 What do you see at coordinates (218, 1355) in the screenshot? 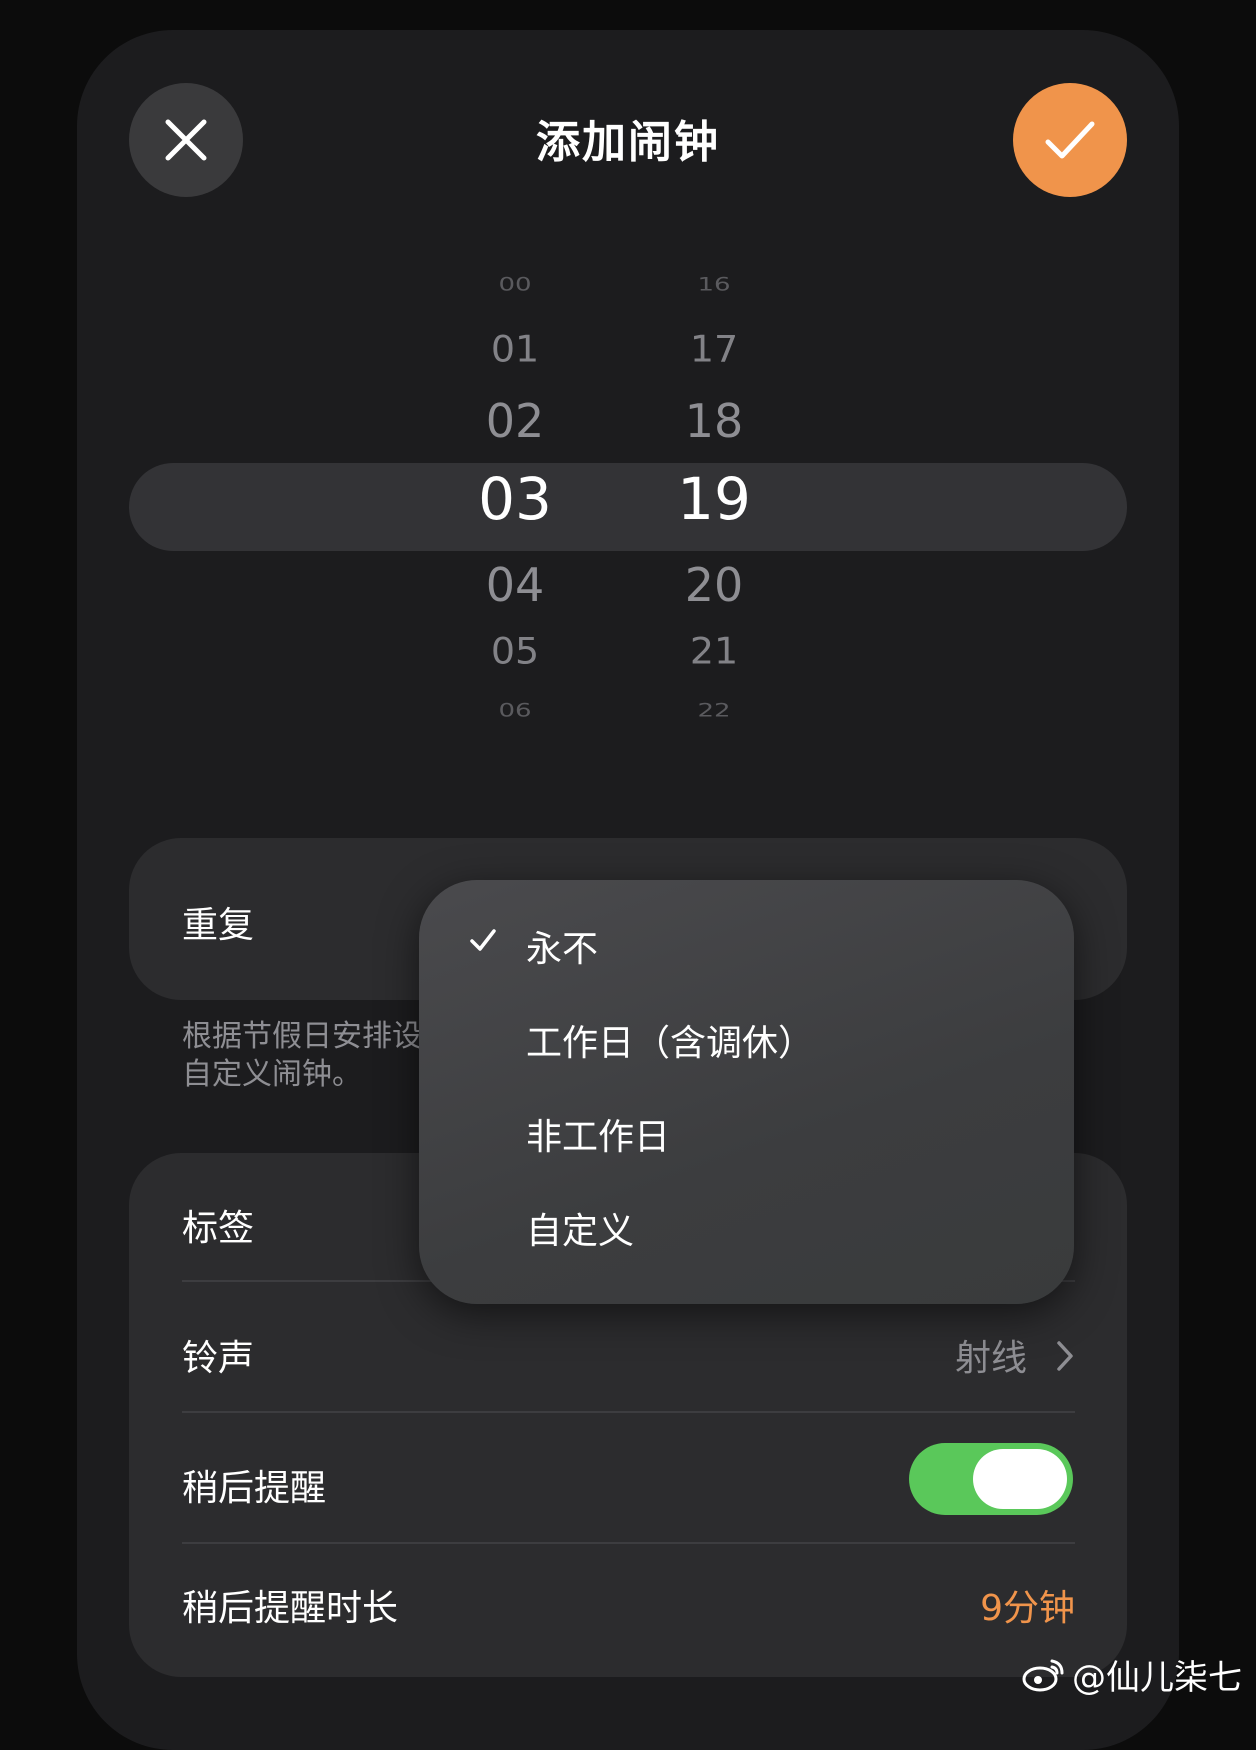
I see `ringtone-row-label: 铃声` at bounding box center [218, 1355].